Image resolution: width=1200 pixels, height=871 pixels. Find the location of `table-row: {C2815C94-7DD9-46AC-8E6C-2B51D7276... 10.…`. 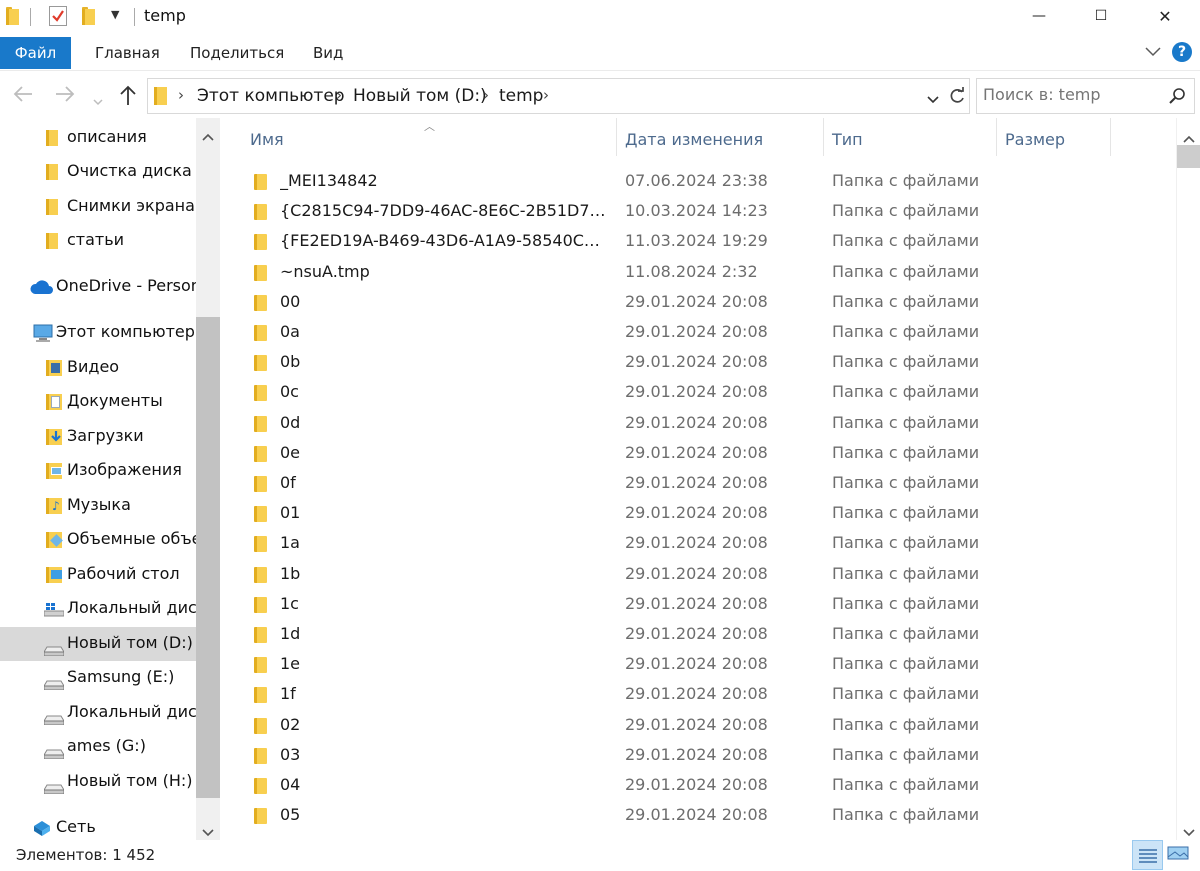

table-row: {C2815C94-7DD9-46AC-8E6C-2B51D7276... 10.… is located at coordinates (710, 212).